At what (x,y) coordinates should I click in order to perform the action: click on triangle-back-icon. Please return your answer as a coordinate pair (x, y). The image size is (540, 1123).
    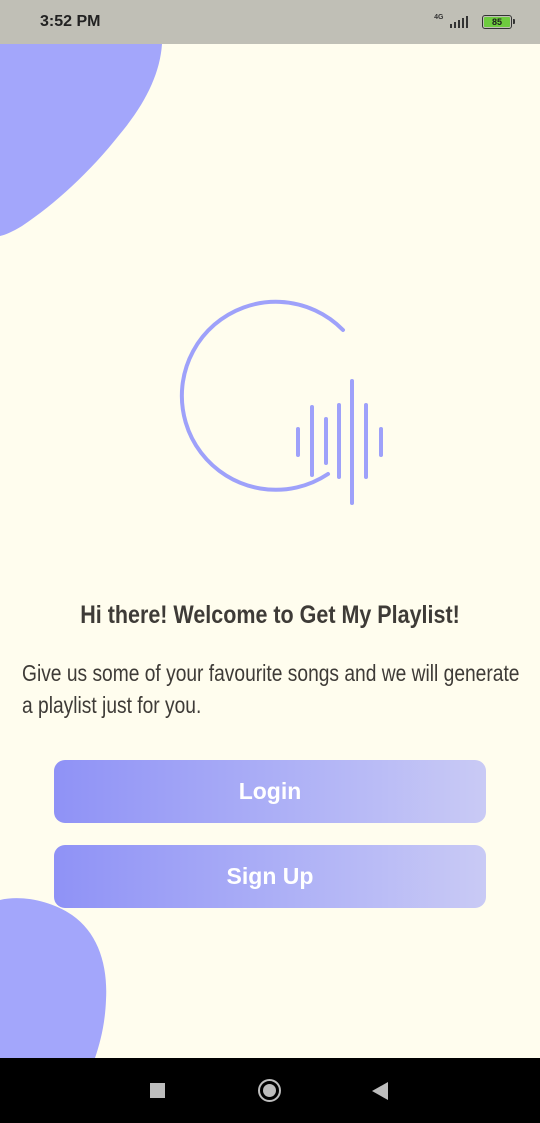
    Looking at the image, I should click on (380, 1091).